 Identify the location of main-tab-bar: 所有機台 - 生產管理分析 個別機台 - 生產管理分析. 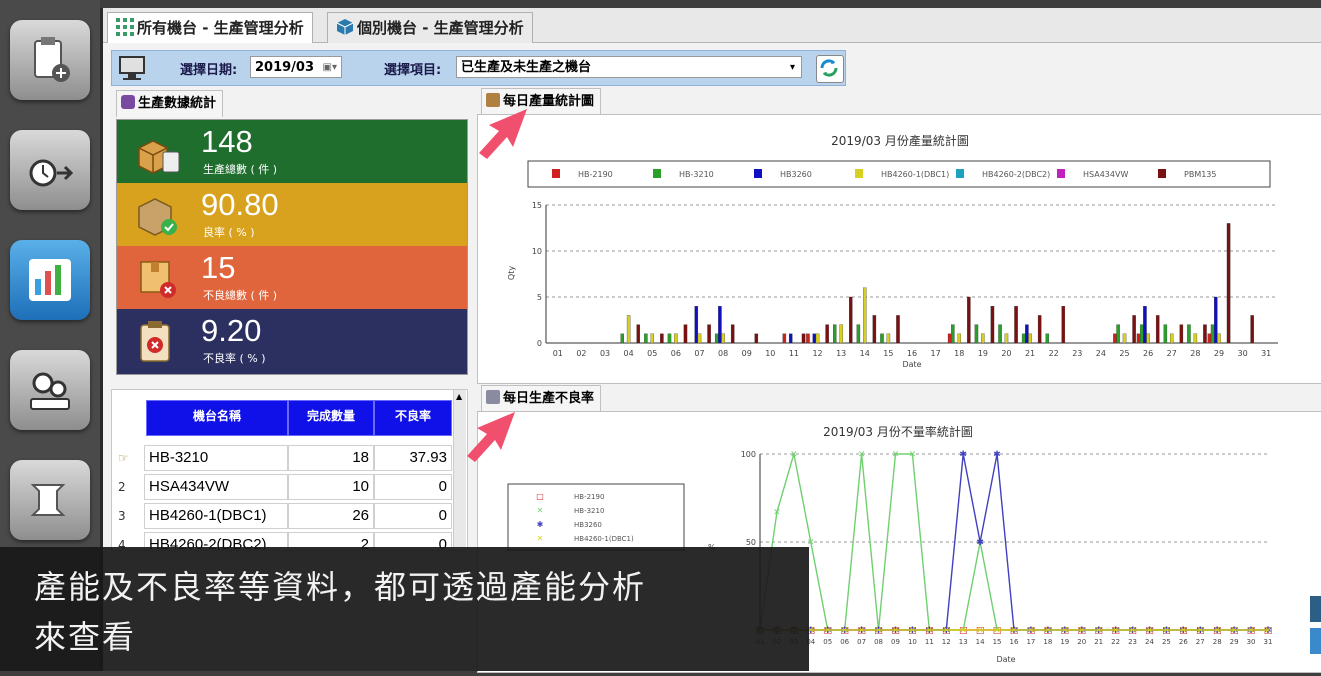
(712, 25).